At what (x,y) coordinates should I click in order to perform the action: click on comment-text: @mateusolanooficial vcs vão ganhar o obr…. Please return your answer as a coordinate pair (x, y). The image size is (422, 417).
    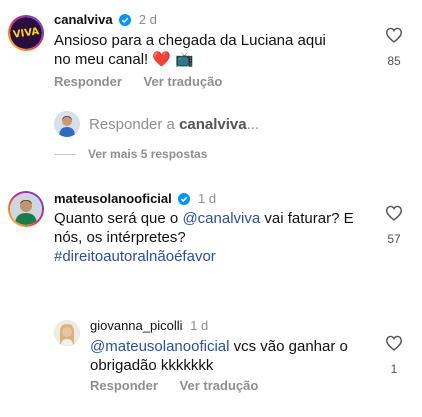
    Looking at the image, I should click on (219, 356).